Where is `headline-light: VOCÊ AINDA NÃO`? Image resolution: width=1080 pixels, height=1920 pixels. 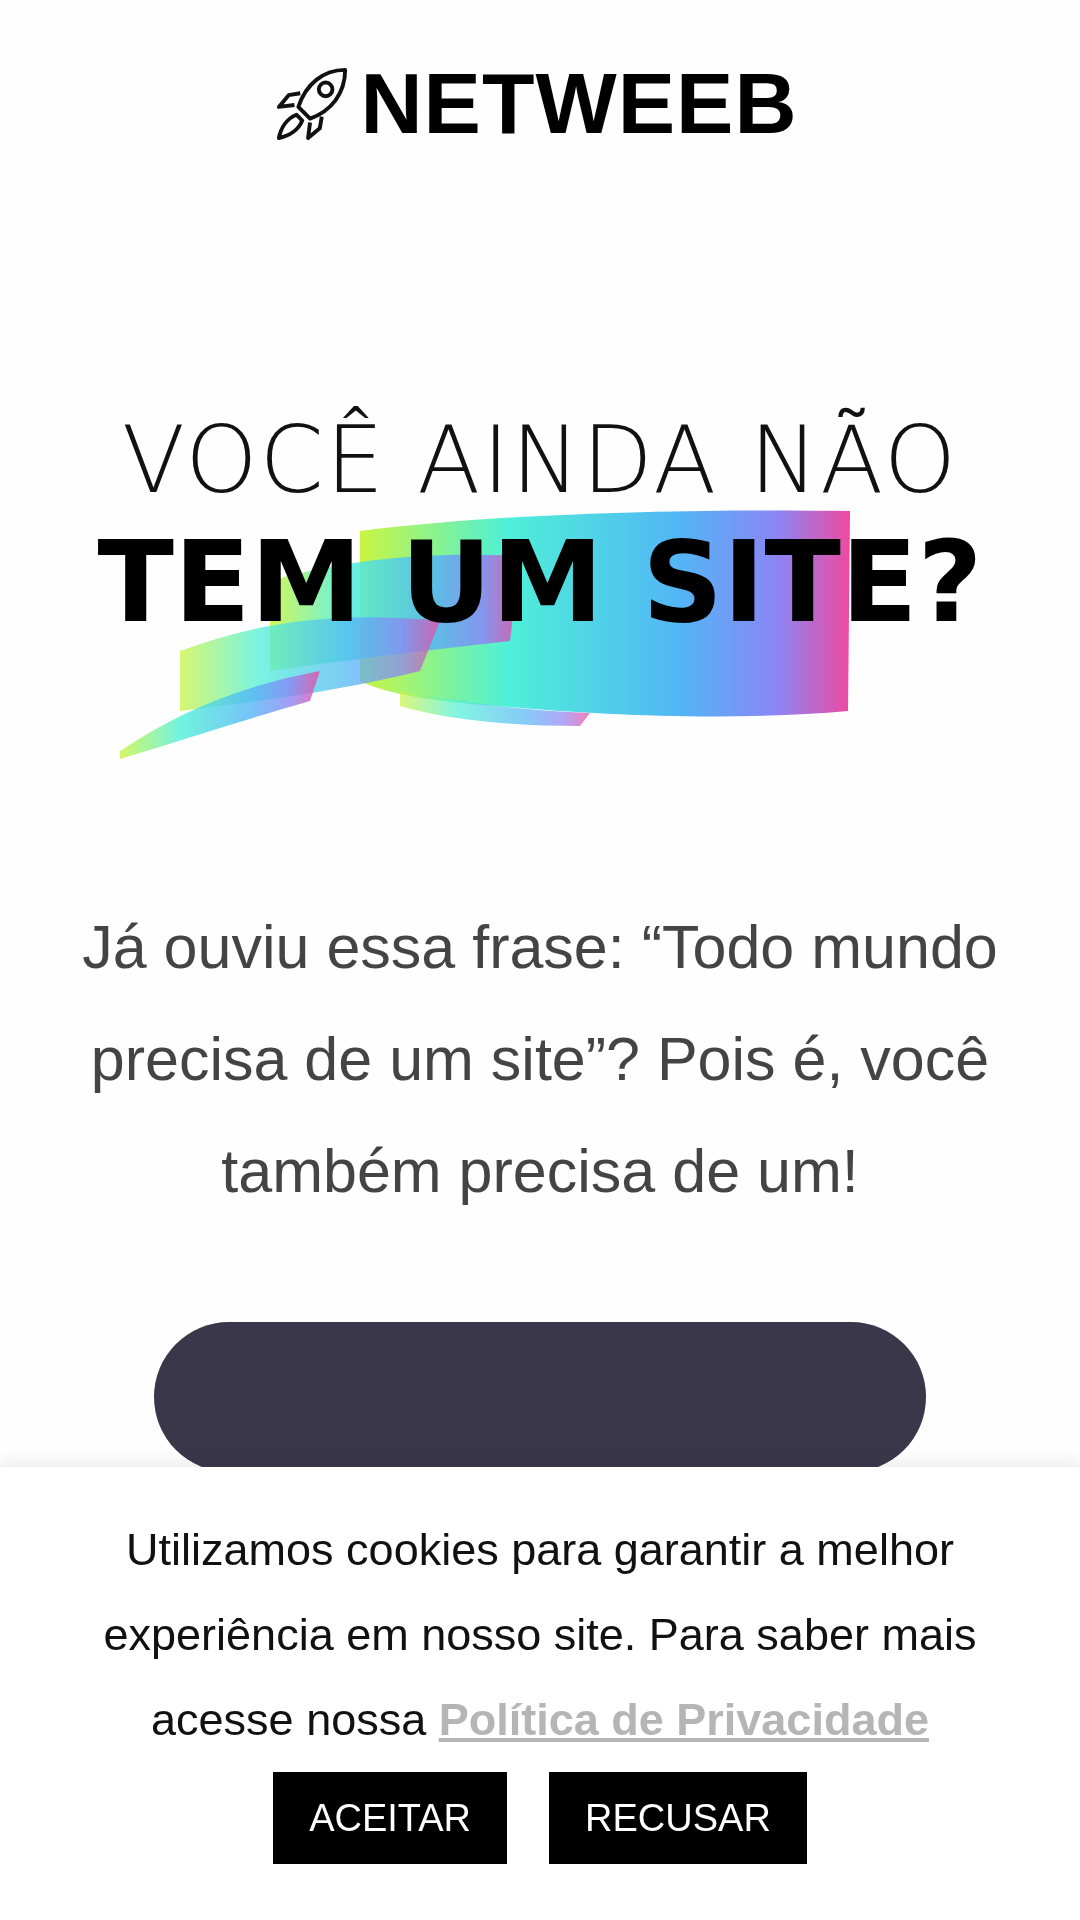 headline-light: VOCÊ AINDA NÃO is located at coordinates (540, 460).